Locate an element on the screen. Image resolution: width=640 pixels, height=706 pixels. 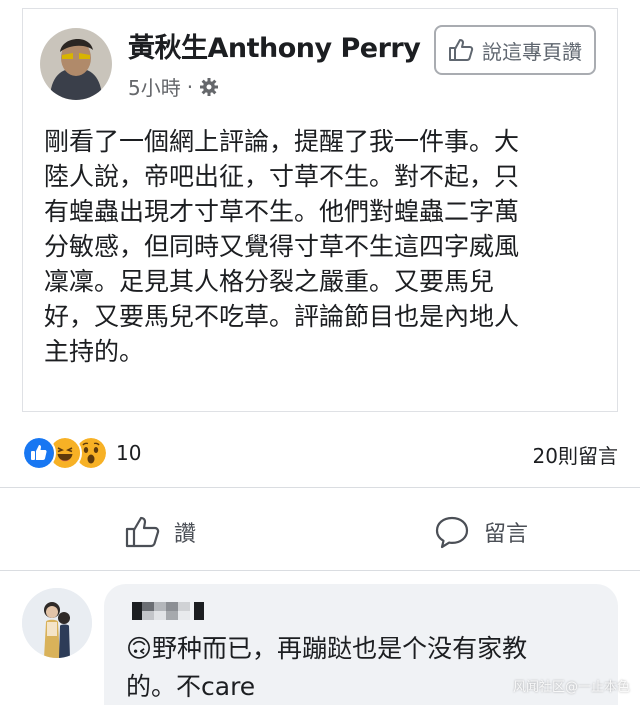
post-body-line: 分敏感，但同時又覺得寸草不生這四字威風 is located at coordinates (282, 246).